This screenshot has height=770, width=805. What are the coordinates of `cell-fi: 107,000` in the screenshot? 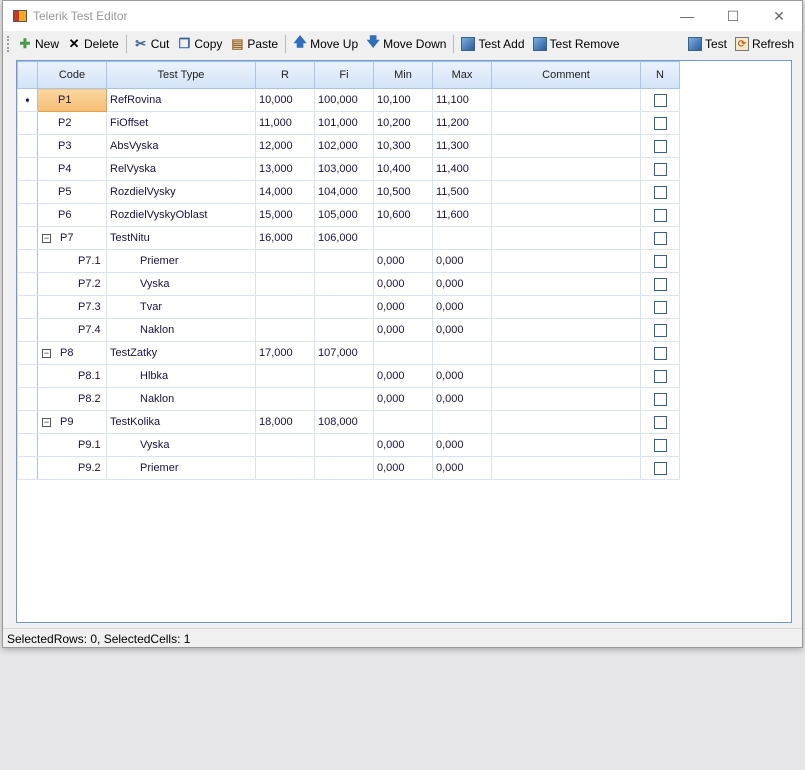 It's located at (344, 353).